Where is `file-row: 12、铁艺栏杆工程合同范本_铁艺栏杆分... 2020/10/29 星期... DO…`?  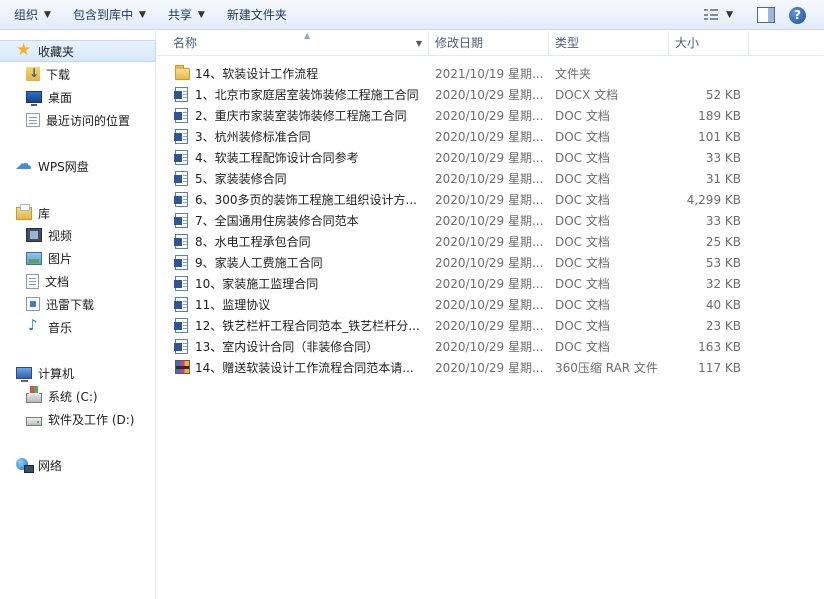 file-row: 12、铁艺栏杆工程合同范本_铁艺栏杆分... 2020/10/29 星期... DO… is located at coordinates (490, 326).